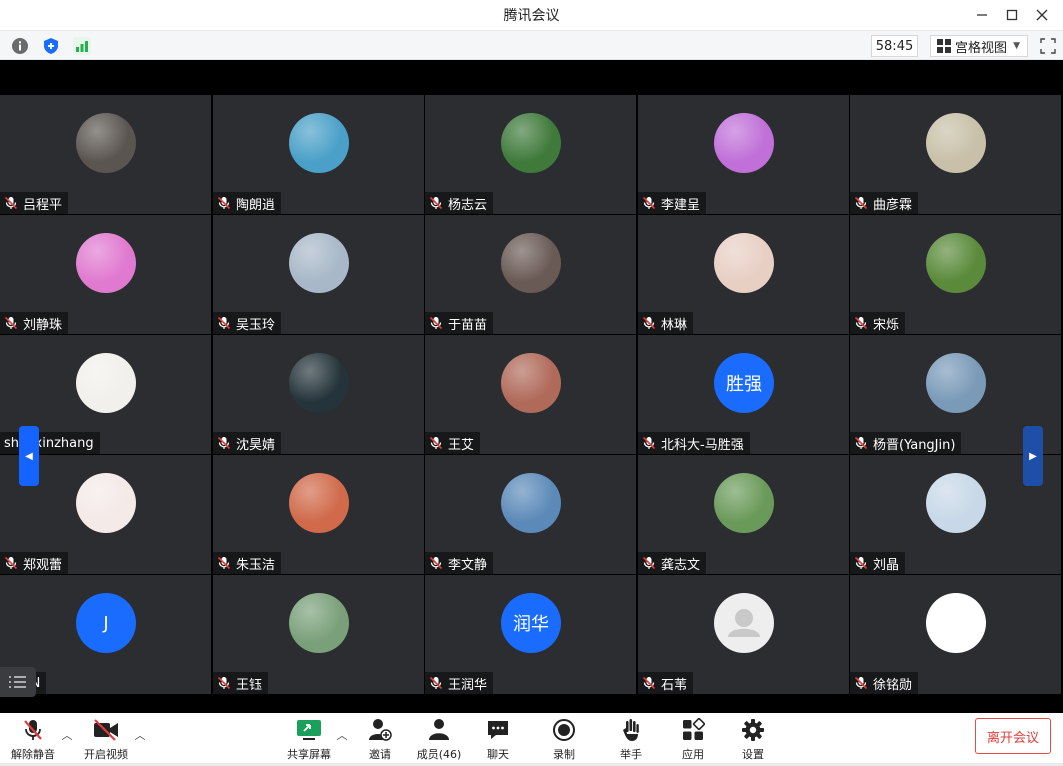 The height and width of the screenshot is (766, 1063). Describe the element at coordinates (1042, 15) in the screenshot. I see `close-icon` at that location.